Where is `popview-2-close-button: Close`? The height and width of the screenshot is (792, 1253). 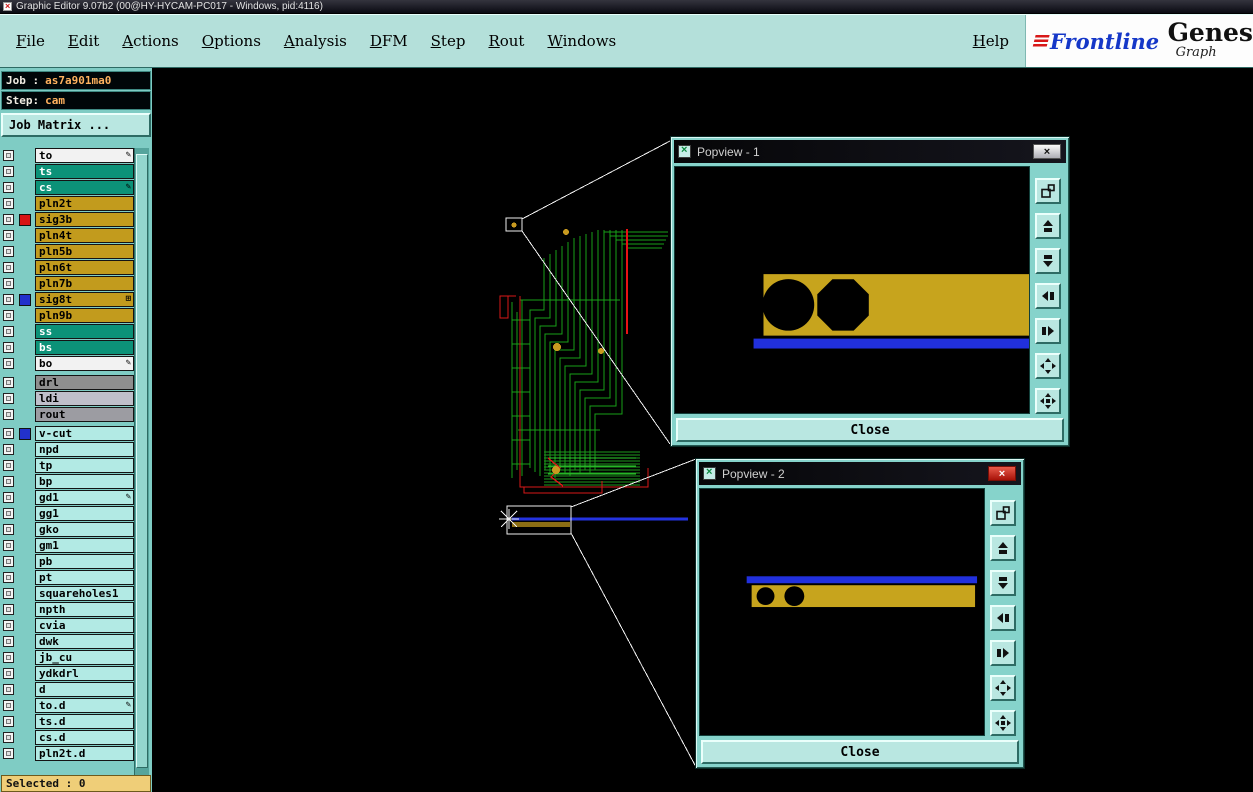
popview-2-close-button: Close is located at coordinates (860, 752).